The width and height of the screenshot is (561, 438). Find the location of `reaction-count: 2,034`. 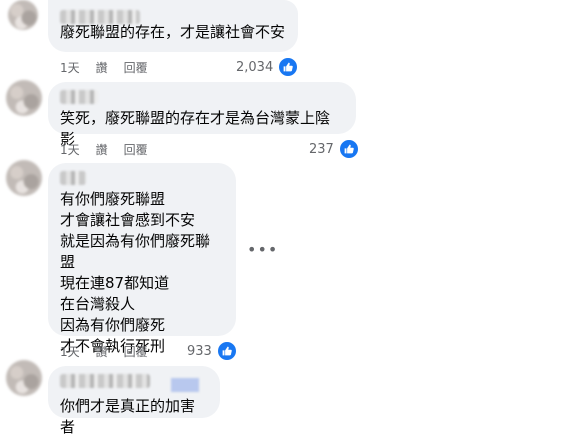

reaction-count: 2,034 is located at coordinates (268, 67).